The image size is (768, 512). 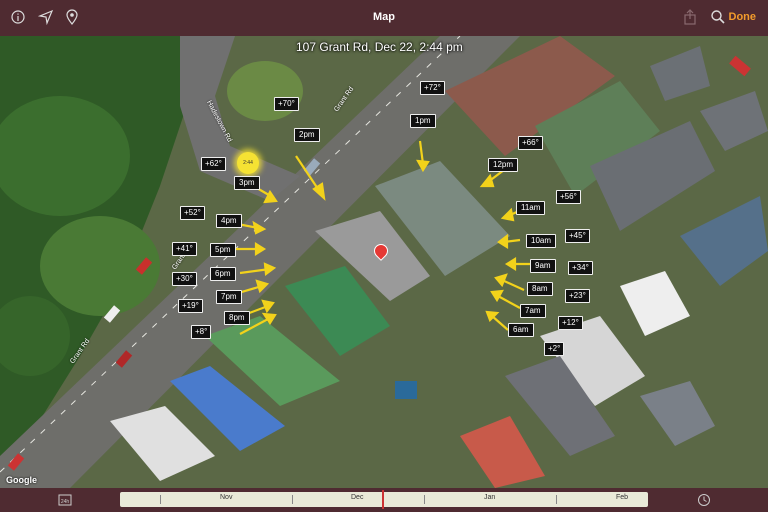 What do you see at coordinates (192, 213) in the screenshot?
I see `sun-angle-label: +52°` at bounding box center [192, 213].